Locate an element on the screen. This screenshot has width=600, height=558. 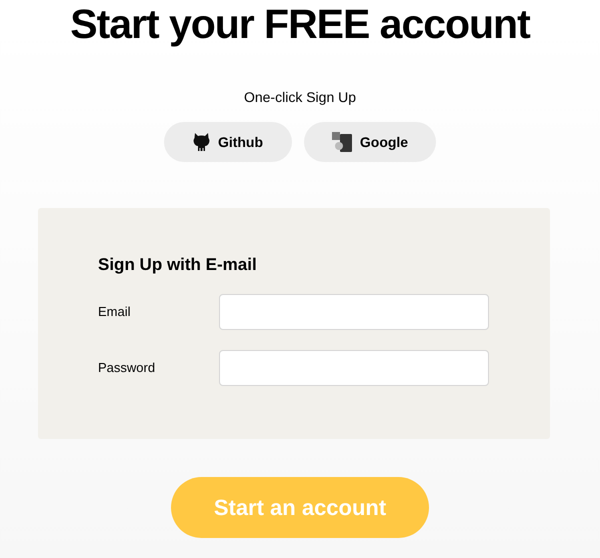
google-plus-icon is located at coordinates (342, 142).